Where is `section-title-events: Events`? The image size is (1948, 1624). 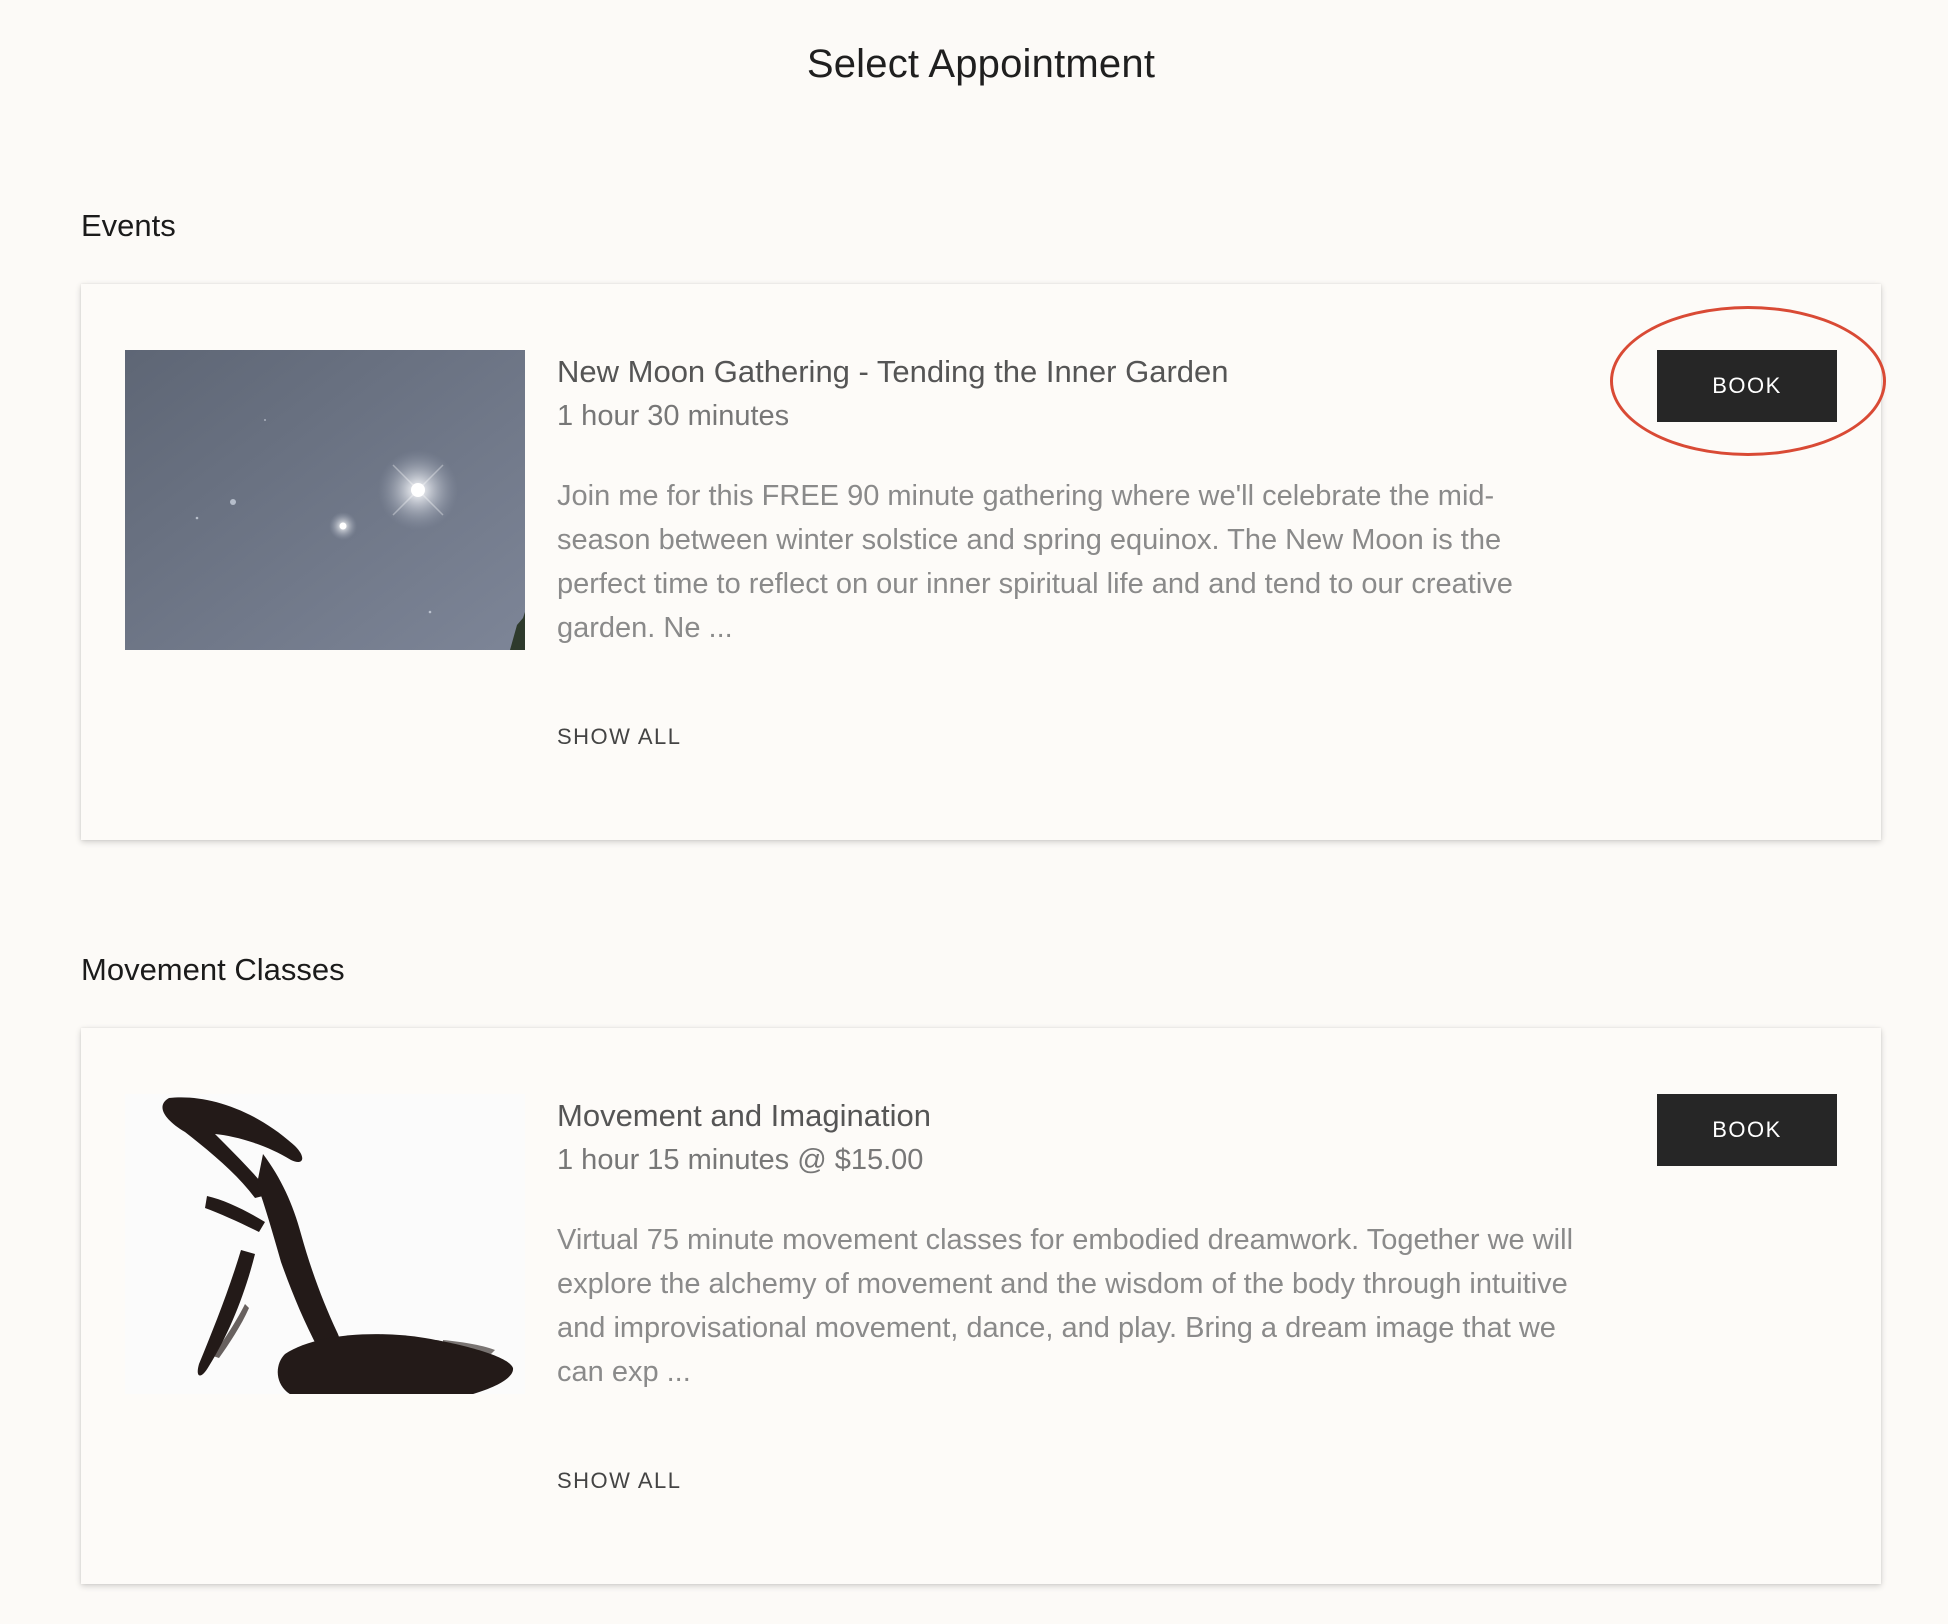 section-title-events: Events is located at coordinates (128, 225).